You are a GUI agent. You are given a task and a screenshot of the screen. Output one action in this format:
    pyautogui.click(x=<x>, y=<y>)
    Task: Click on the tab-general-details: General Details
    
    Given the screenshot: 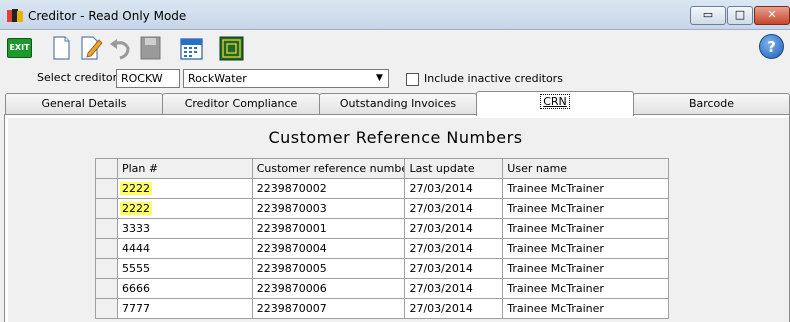 What is the action you would take?
    pyautogui.click(x=84, y=103)
    